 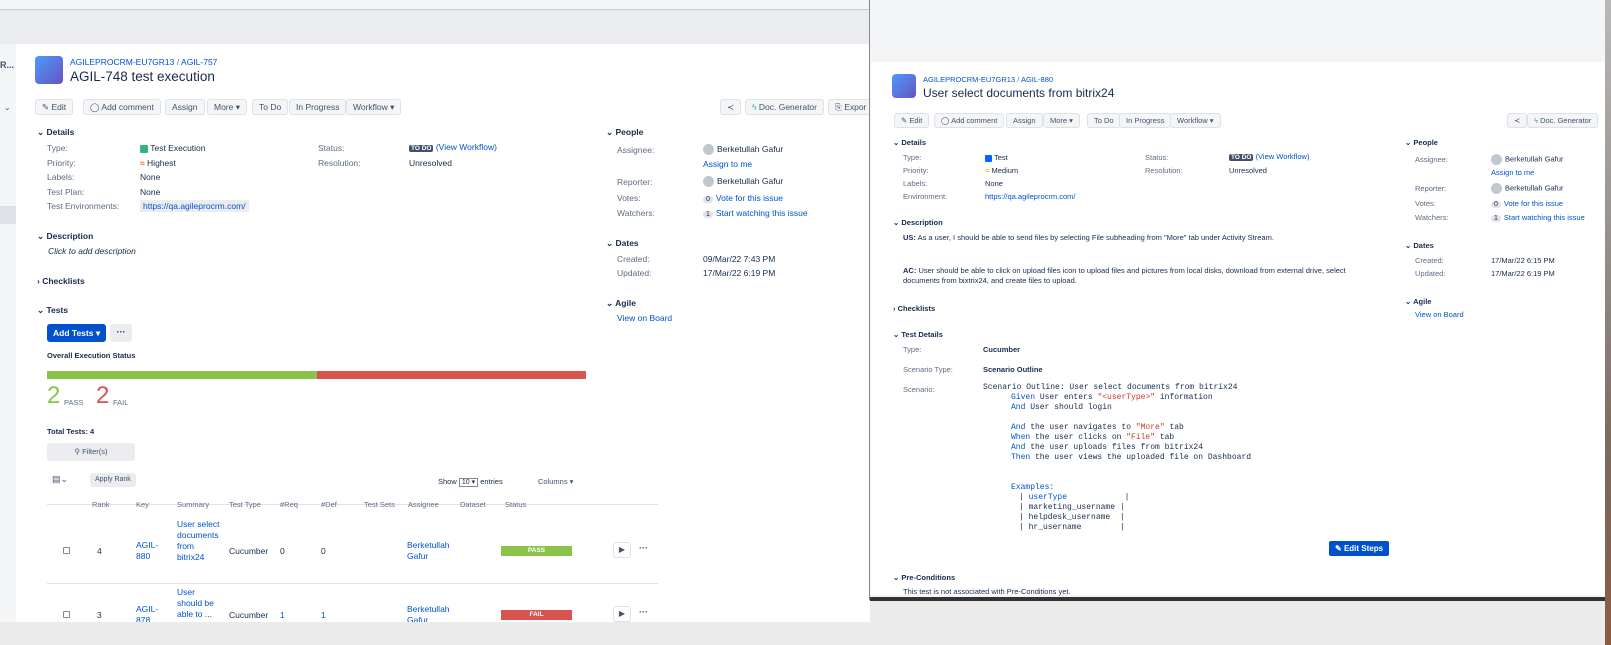 I want to click on test-env-link: https://qa.agileprocrm.com/, so click(x=194, y=206).